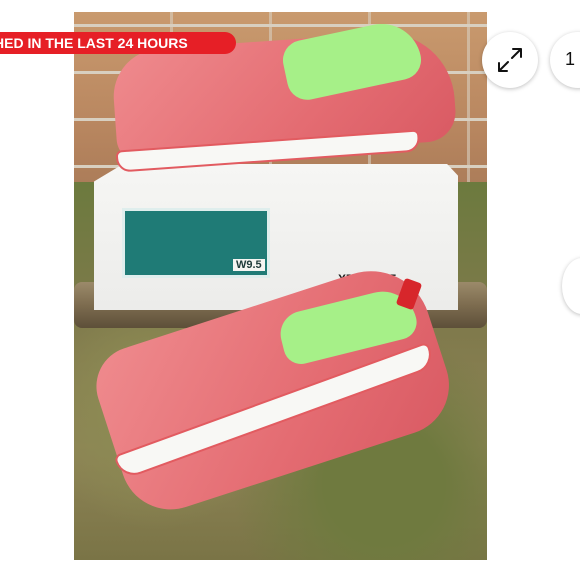 Image resolution: width=580 pixels, height=580 pixels. I want to click on next-image-button, so click(571, 286).